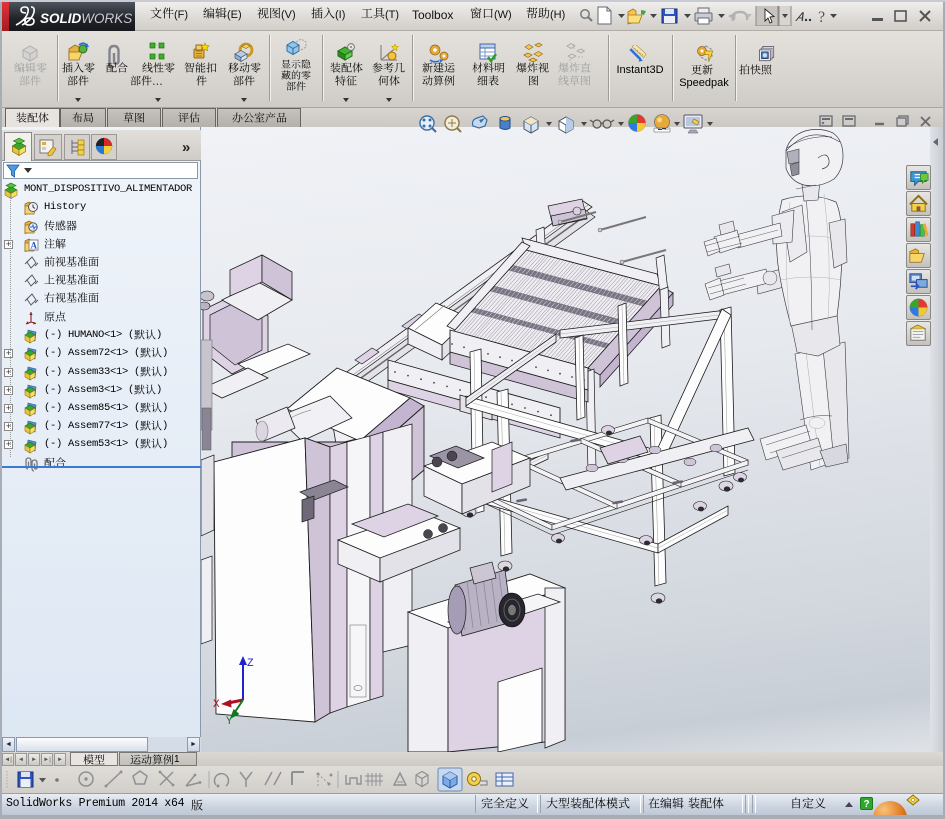 The width and height of the screenshot is (945, 819). Describe the element at coordinates (799, 17) in the screenshot. I see `svg-text: 𝐴` at that location.